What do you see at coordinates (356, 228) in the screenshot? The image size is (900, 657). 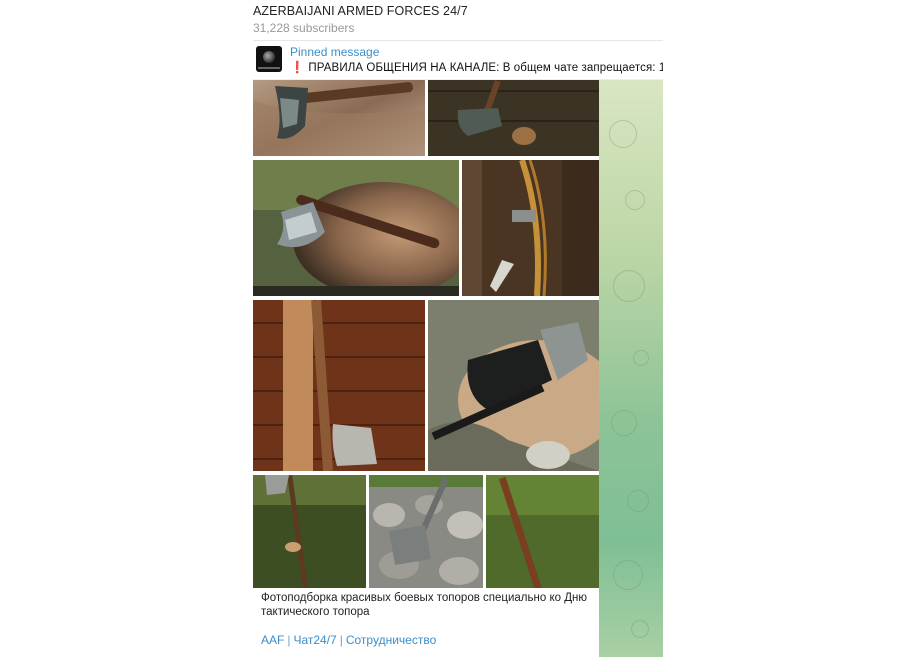 I see `photo-axe-on-bear-fur` at bounding box center [356, 228].